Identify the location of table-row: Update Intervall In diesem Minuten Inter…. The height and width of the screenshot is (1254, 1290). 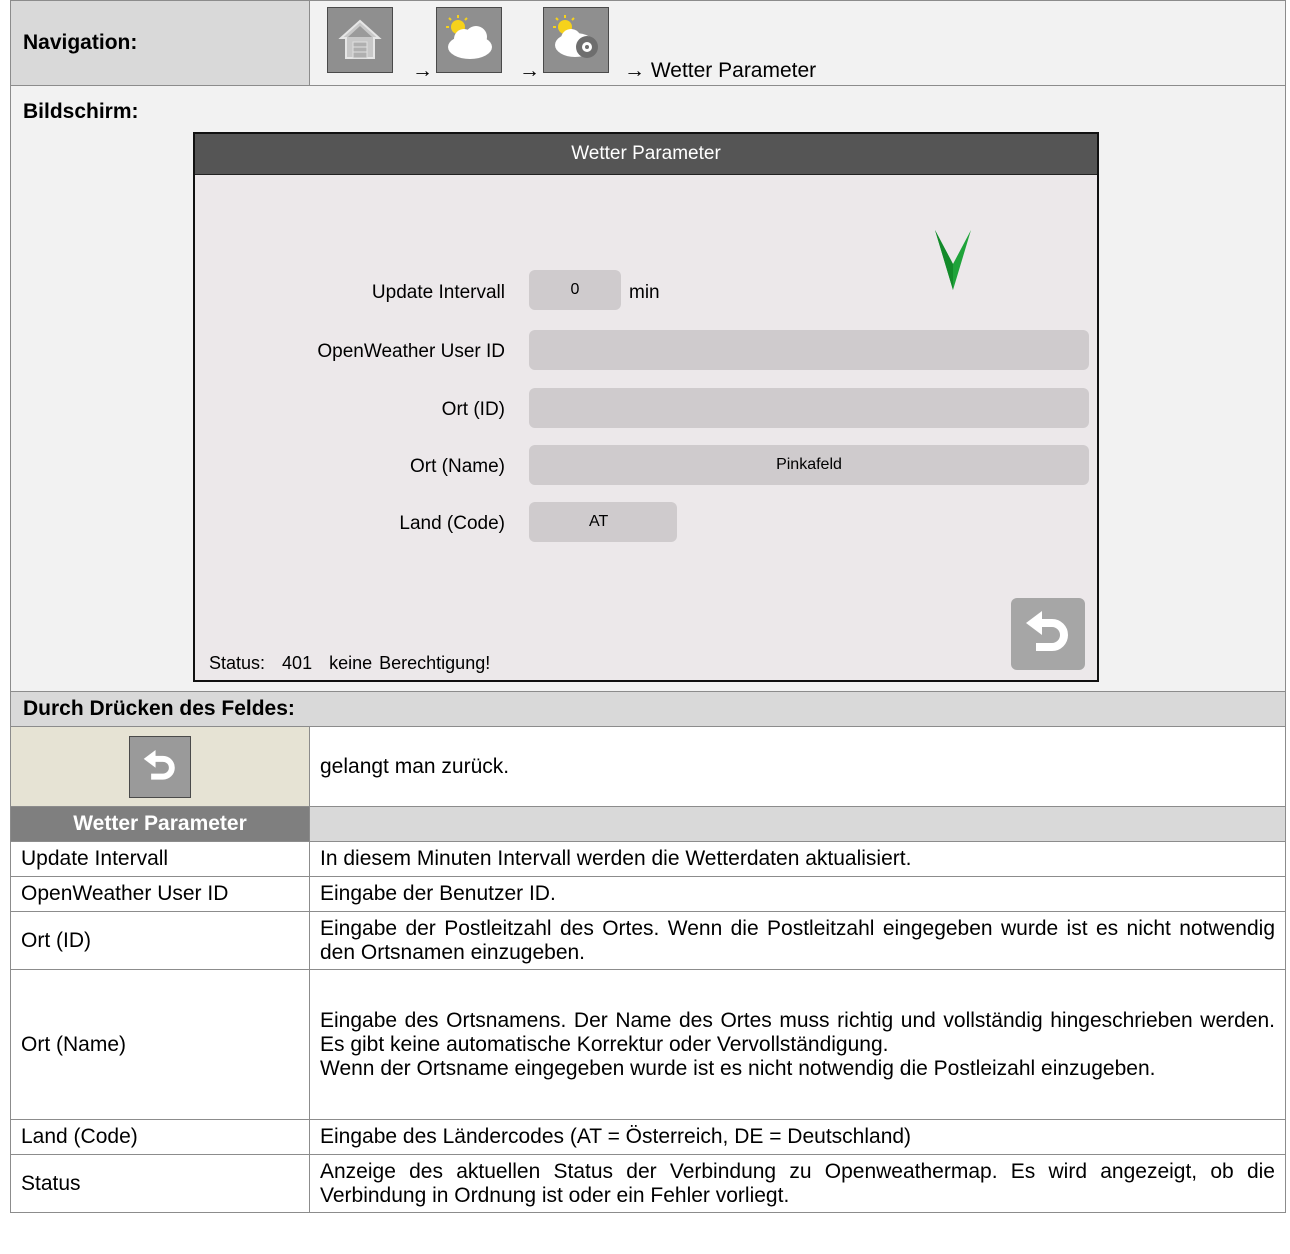
(648, 859).